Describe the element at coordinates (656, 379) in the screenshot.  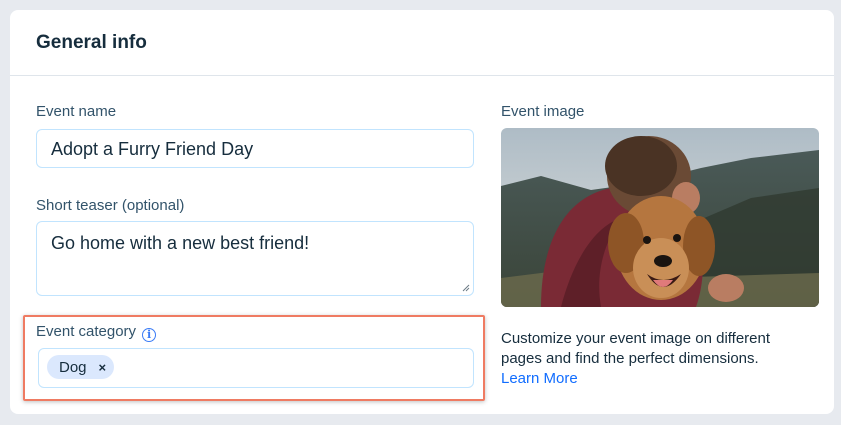
I see `learn-more-link: Learn More` at that location.